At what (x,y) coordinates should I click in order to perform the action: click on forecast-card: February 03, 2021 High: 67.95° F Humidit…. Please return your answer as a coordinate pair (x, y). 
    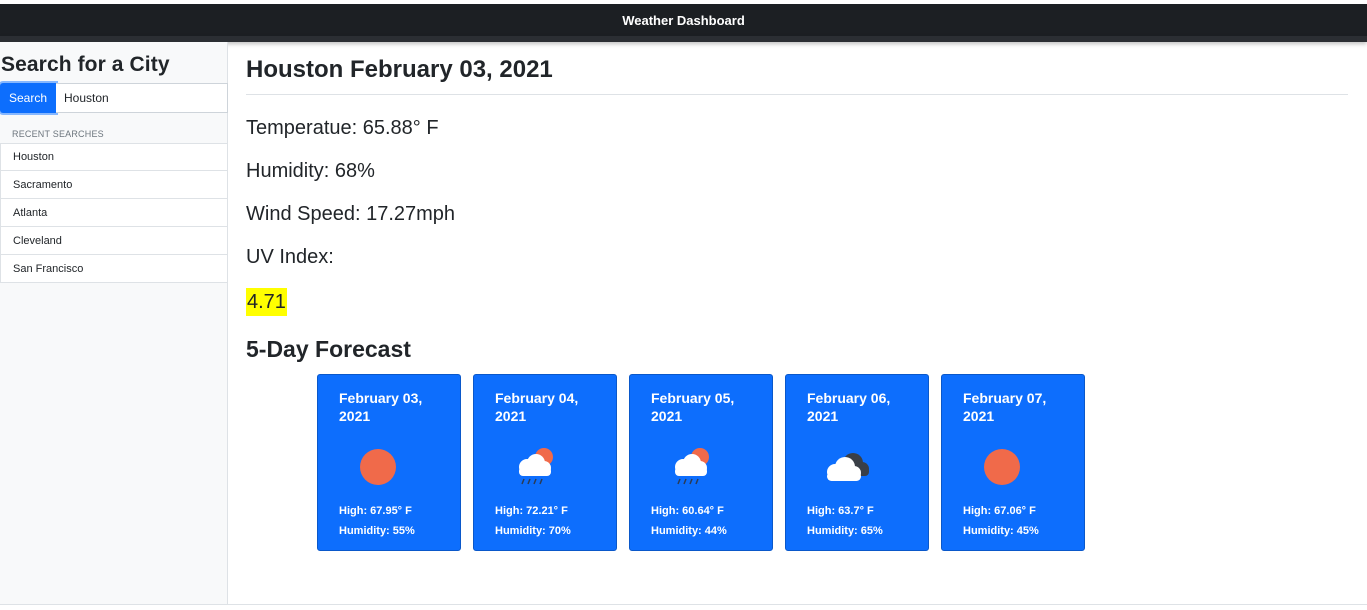
    Looking at the image, I should click on (389, 462).